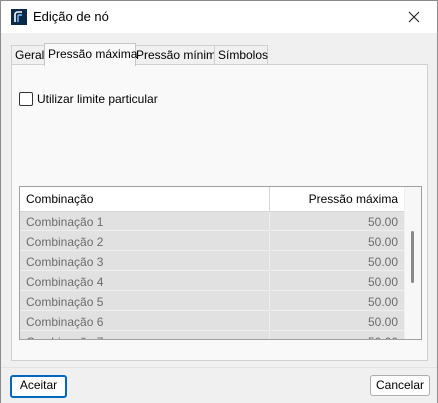 The width and height of the screenshot is (438, 403). I want to click on table-row: Combinação 5 50.00, so click(212, 302).